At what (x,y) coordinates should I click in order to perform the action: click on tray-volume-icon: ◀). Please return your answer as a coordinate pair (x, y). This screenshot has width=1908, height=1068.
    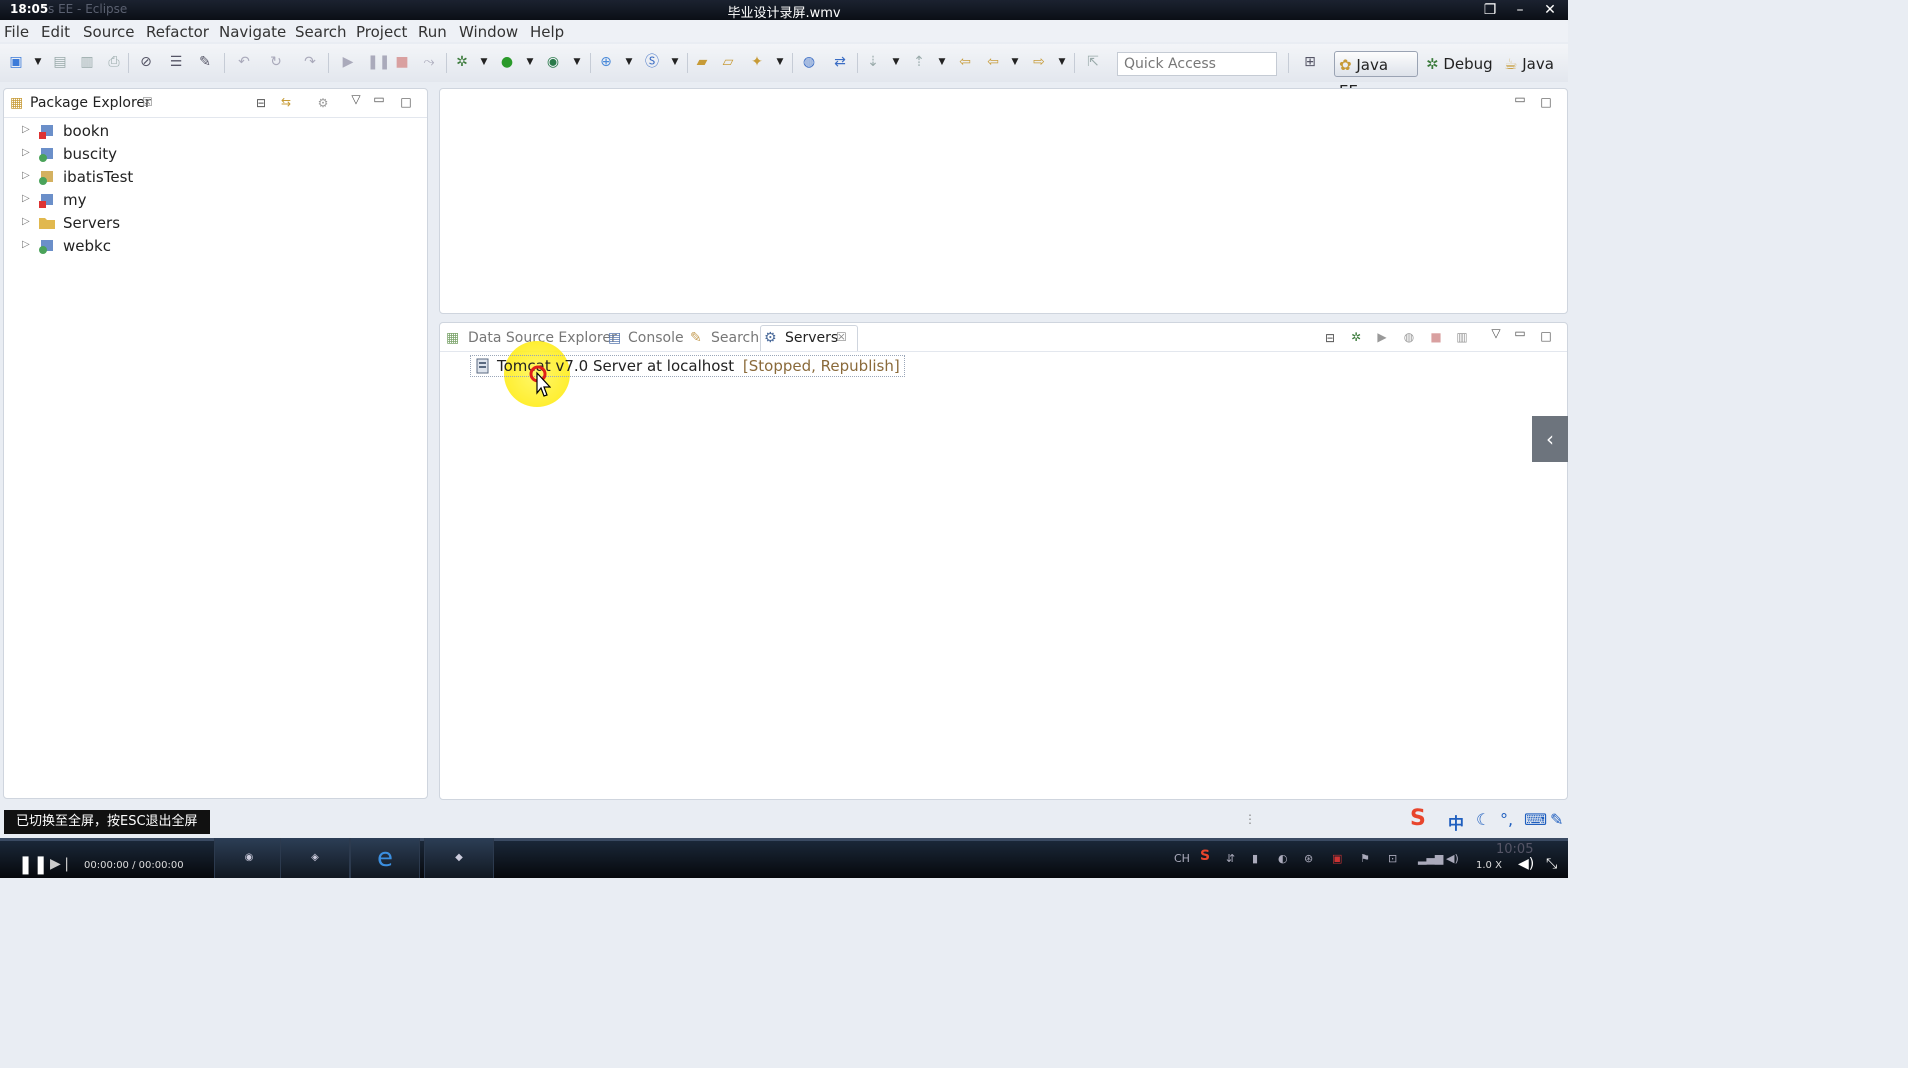
    Looking at the image, I should click on (1452, 858).